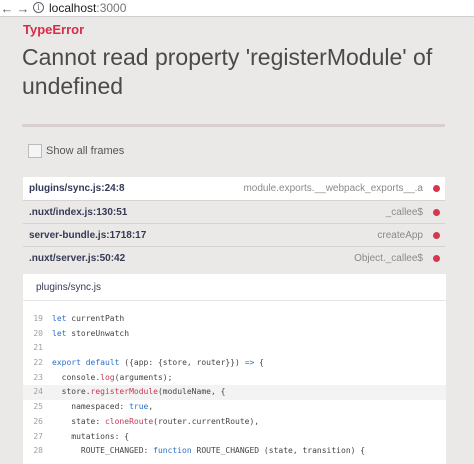  What do you see at coordinates (91, 333) in the screenshot?
I see `line-code: let storeUnwatch` at bounding box center [91, 333].